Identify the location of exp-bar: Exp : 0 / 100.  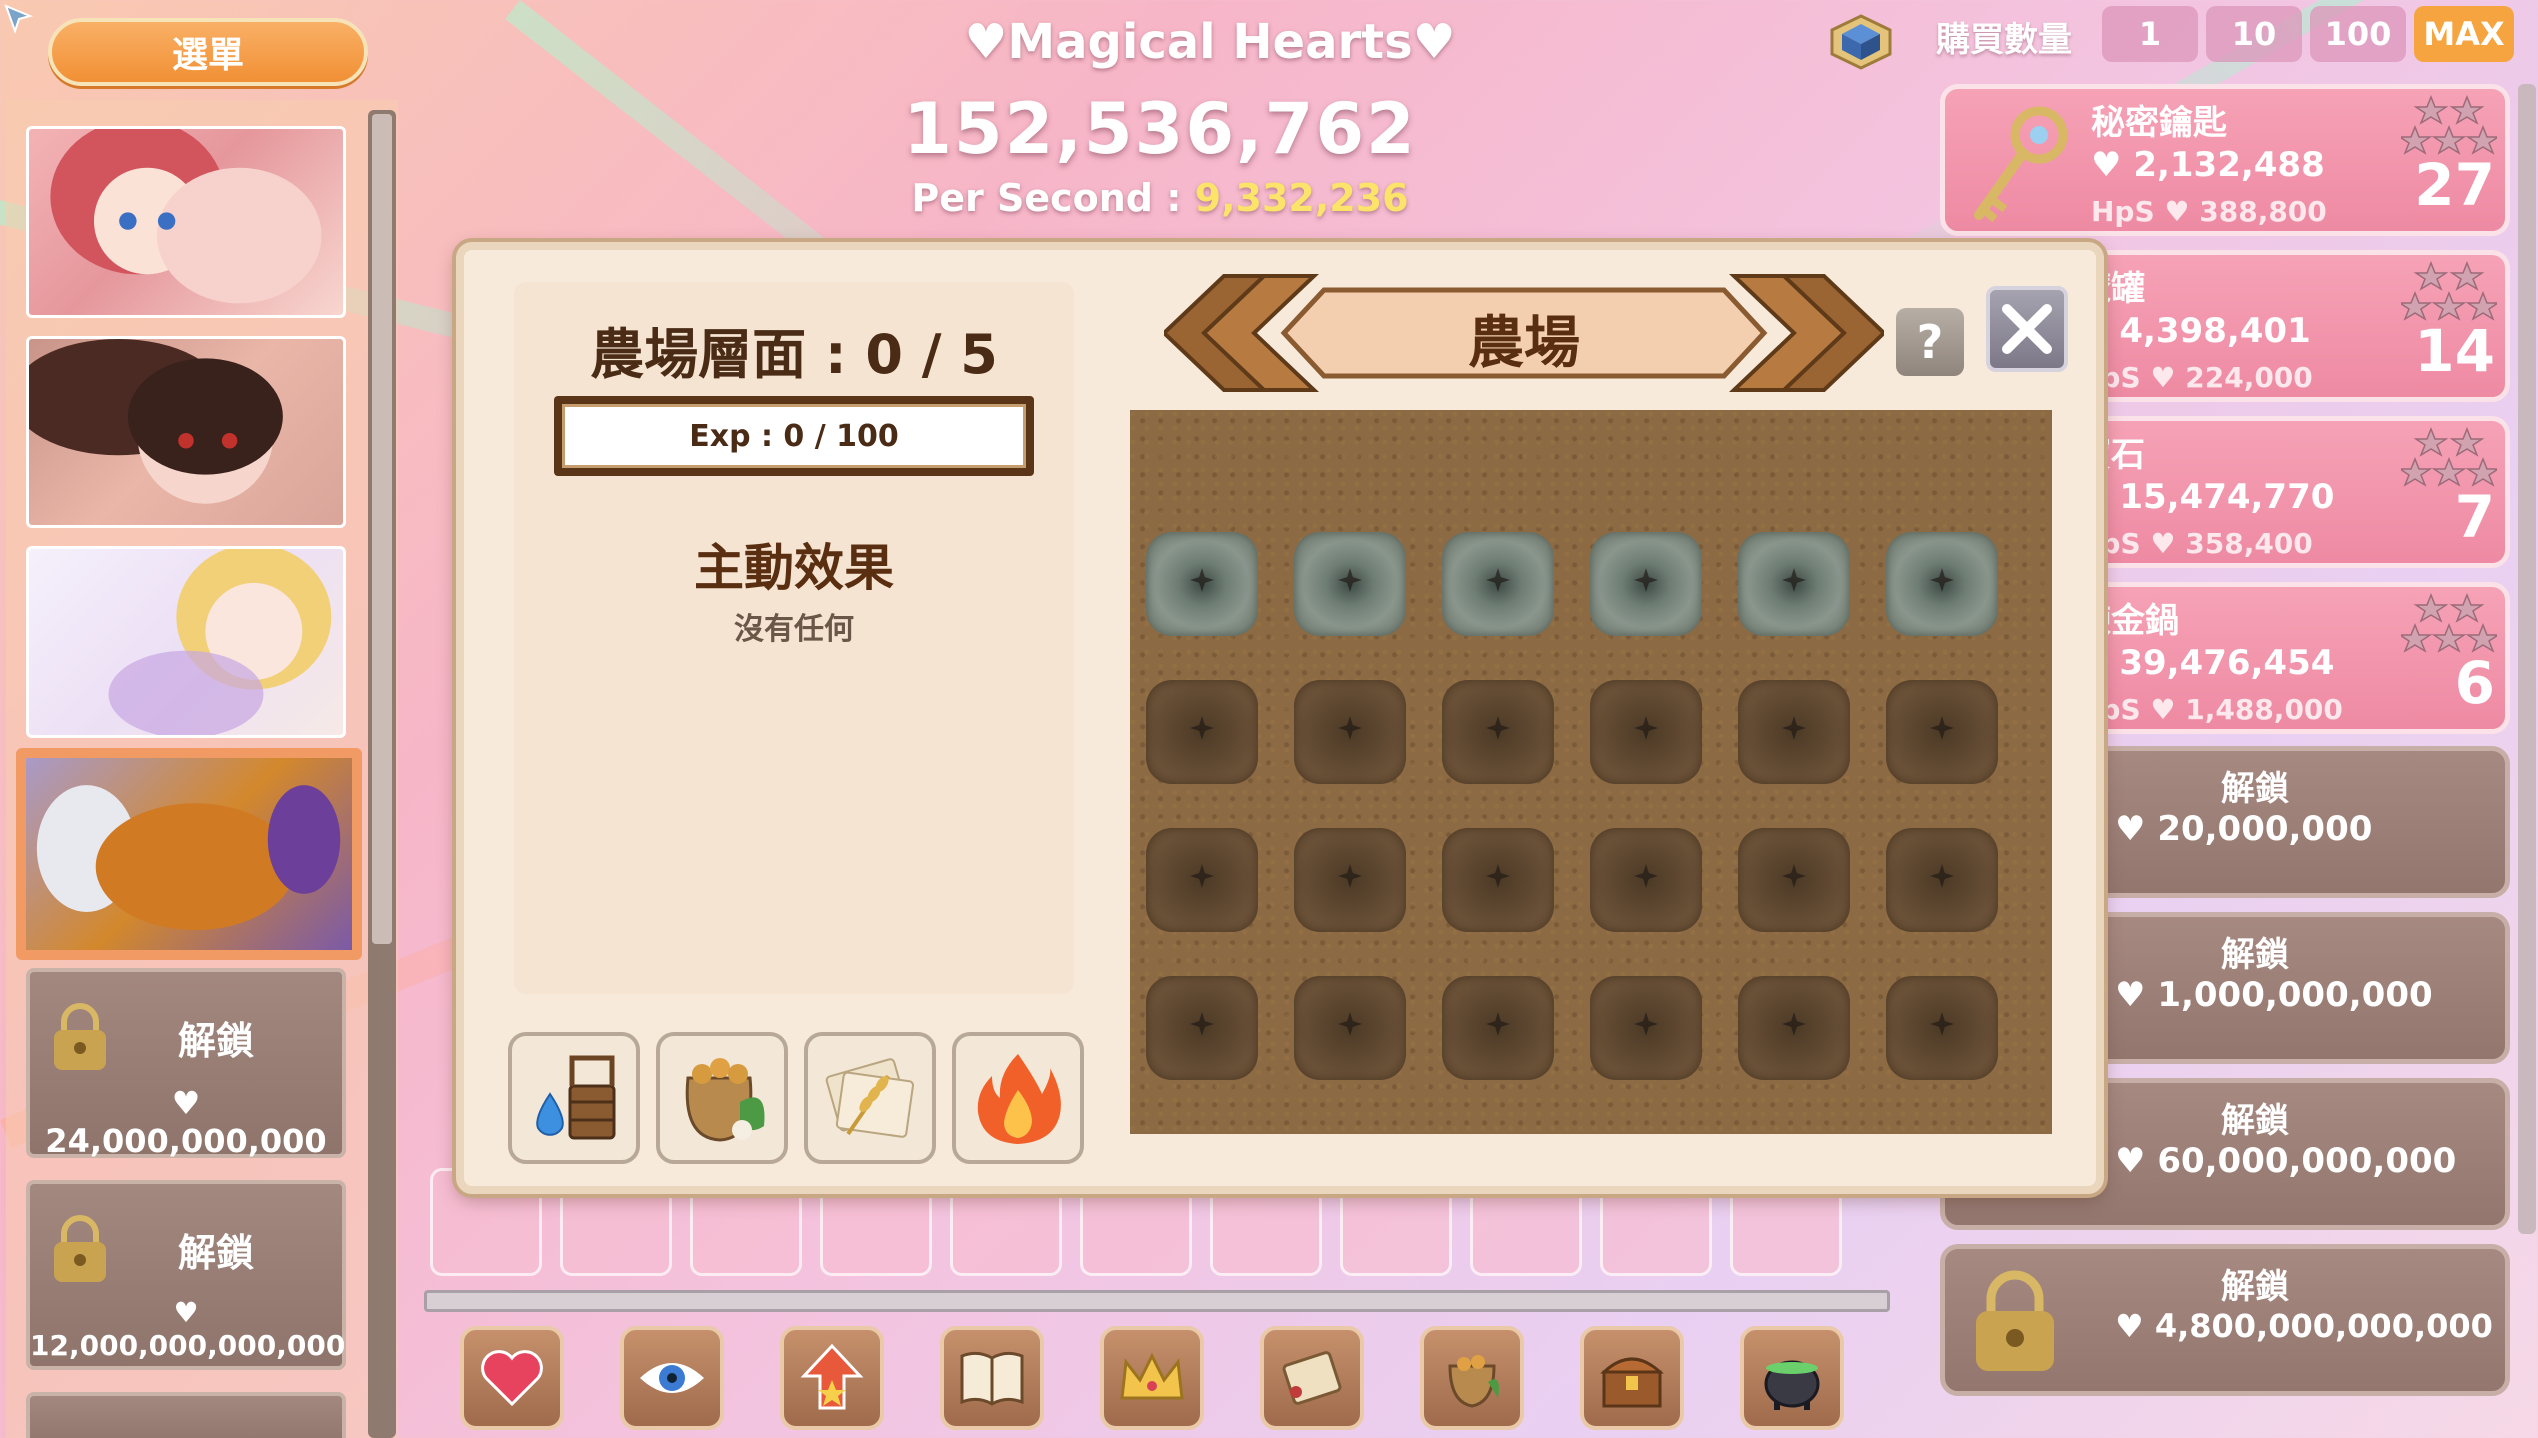
(794, 436).